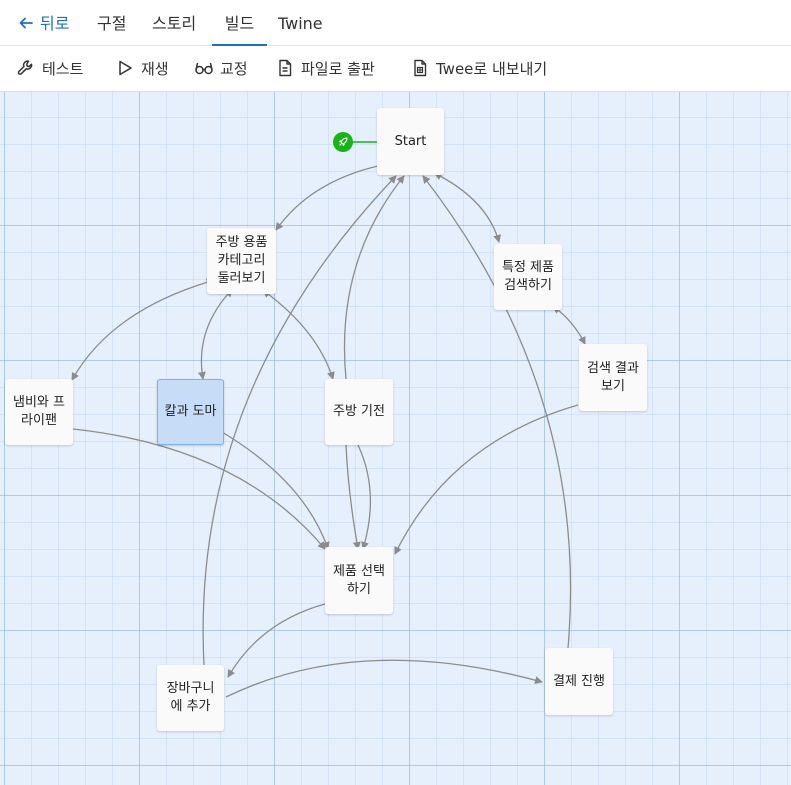  Describe the element at coordinates (143, 329) in the screenshot. I see `link-kitchen-pots` at that location.